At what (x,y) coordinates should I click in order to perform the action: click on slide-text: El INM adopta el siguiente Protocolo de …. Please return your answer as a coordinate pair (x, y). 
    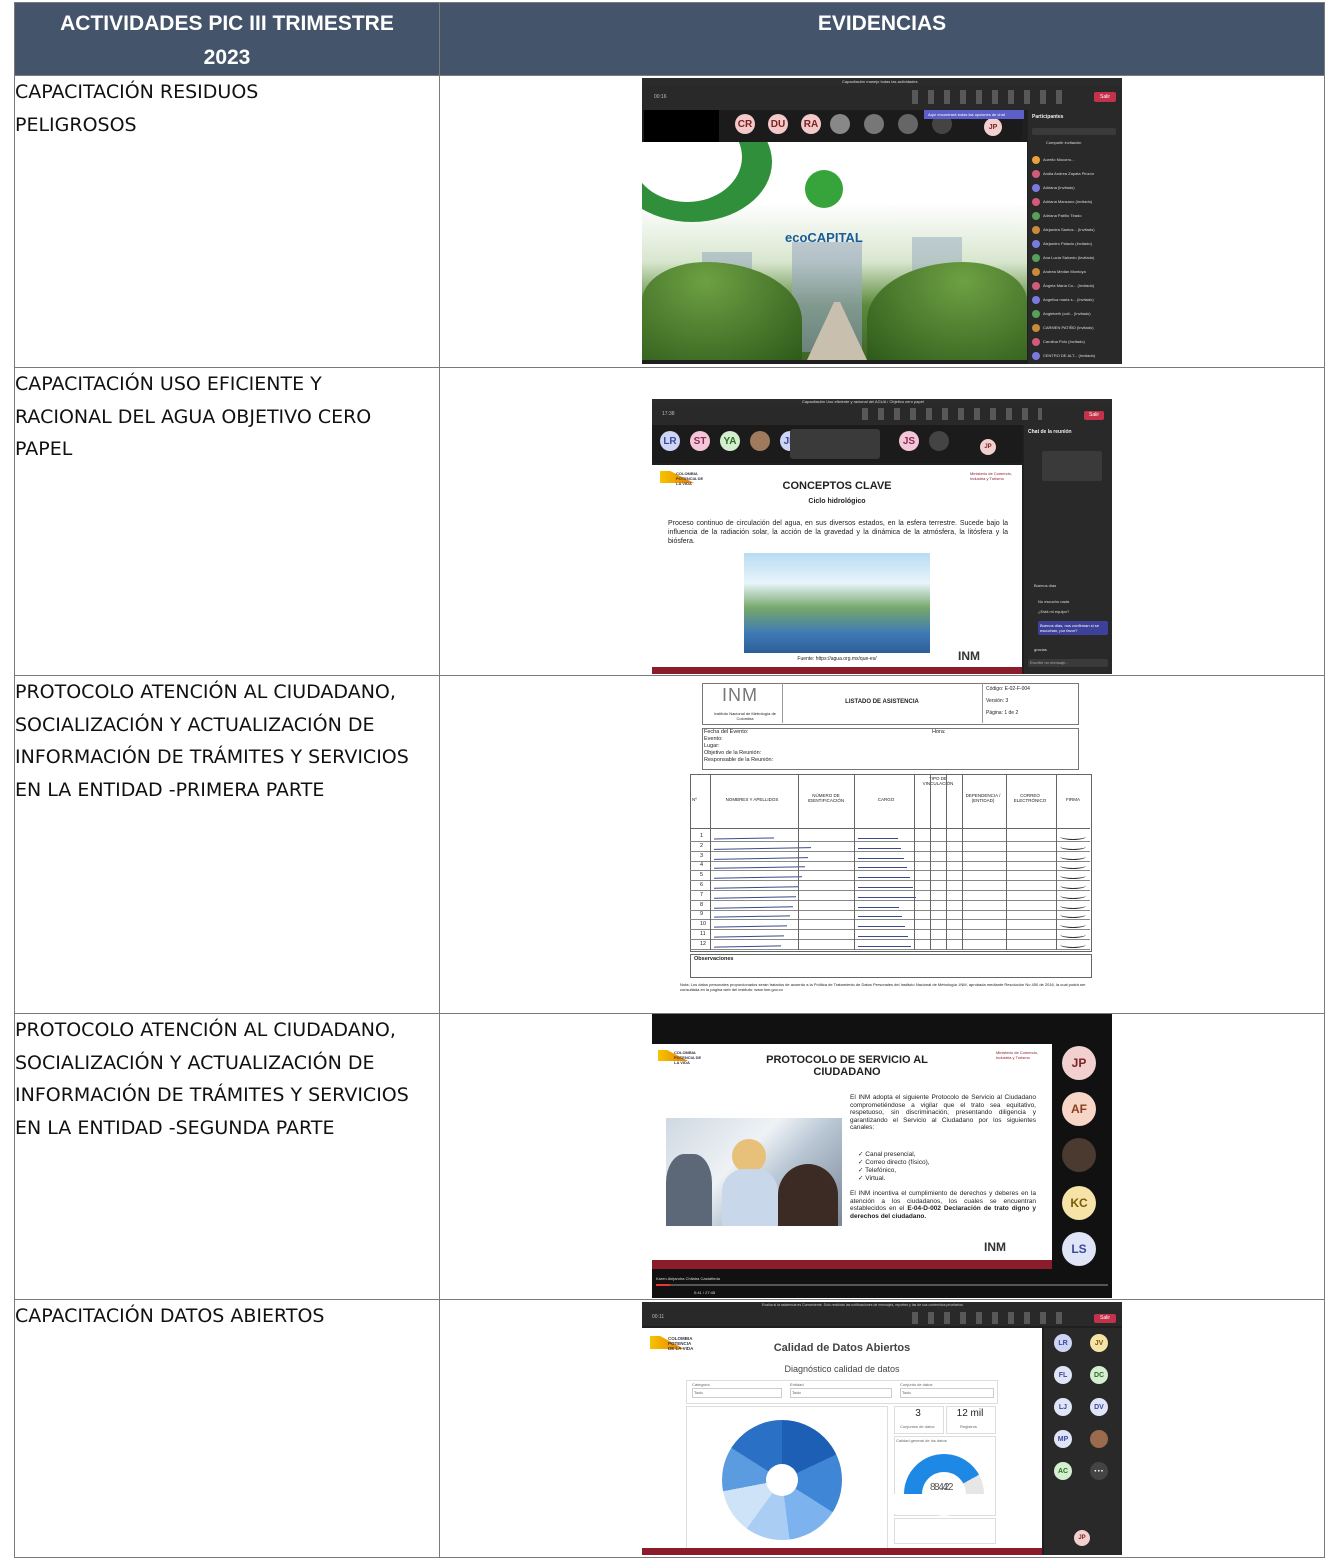
    Looking at the image, I should click on (943, 1112).